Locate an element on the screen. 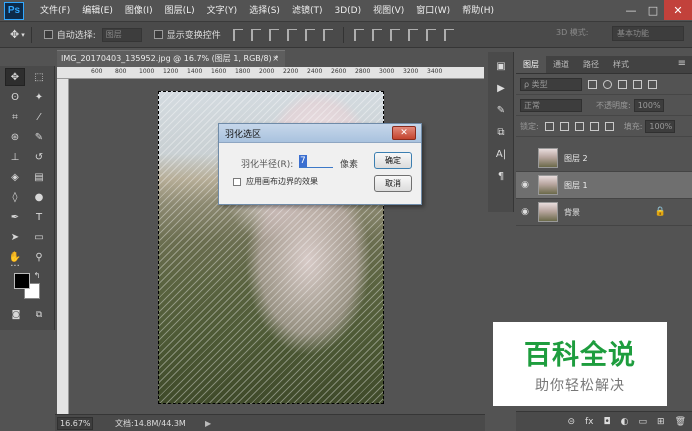  dodge-tool-icon: ● is located at coordinates (39, 197).